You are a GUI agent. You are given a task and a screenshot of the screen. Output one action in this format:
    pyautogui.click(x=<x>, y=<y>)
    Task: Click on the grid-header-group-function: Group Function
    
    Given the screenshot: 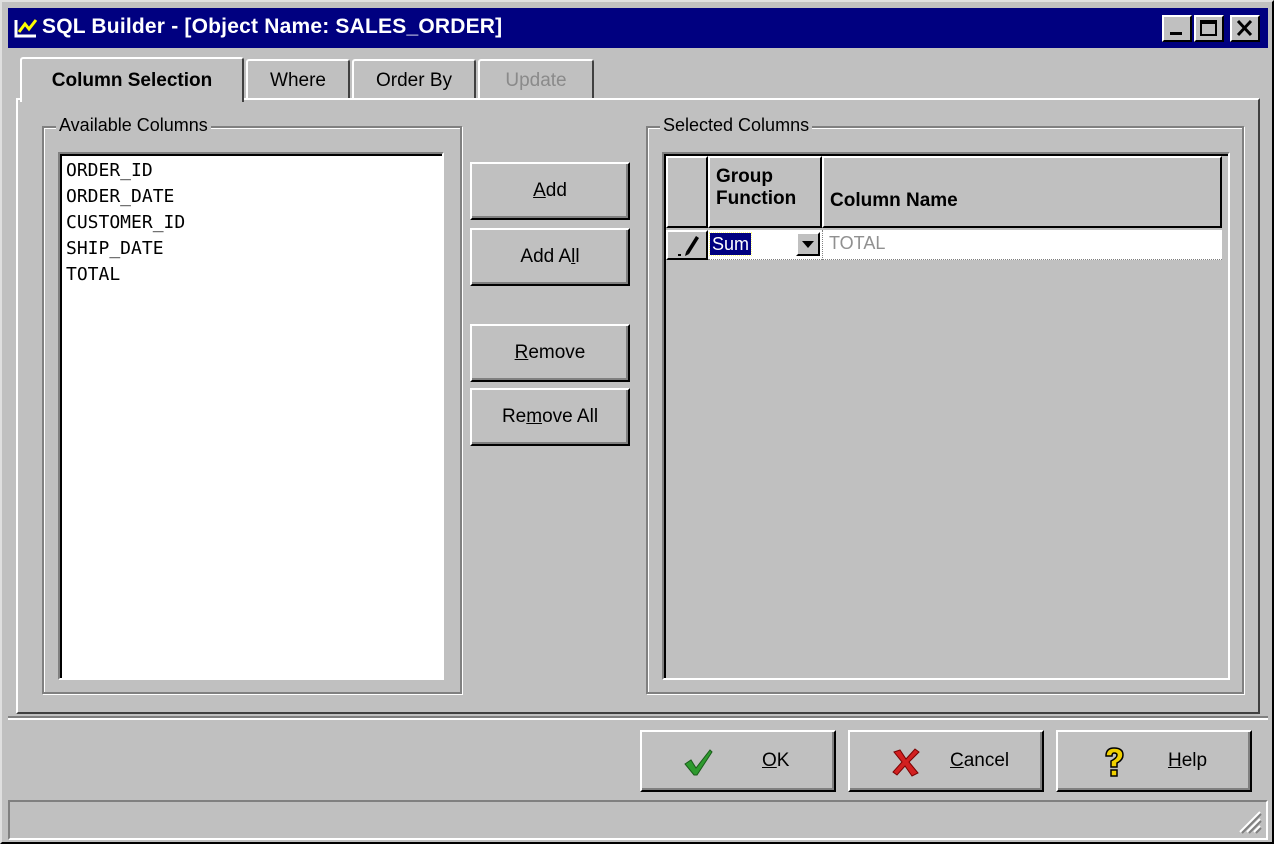 What is the action you would take?
    pyautogui.click(x=765, y=192)
    